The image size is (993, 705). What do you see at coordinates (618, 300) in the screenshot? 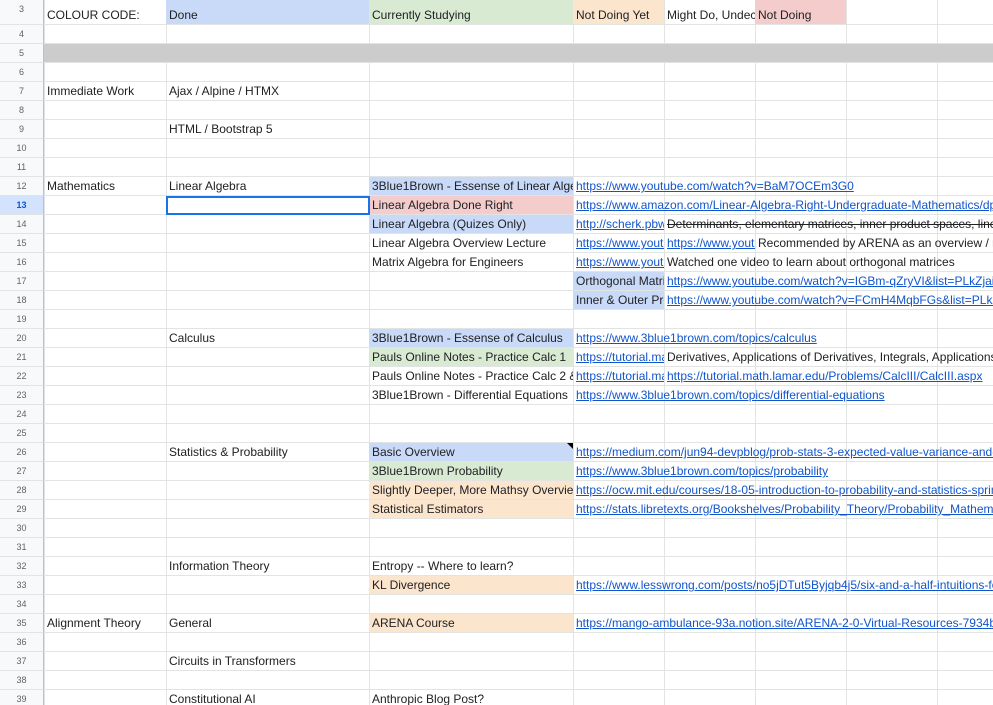
I see `text-cell: Inner & Outer Products` at bounding box center [618, 300].